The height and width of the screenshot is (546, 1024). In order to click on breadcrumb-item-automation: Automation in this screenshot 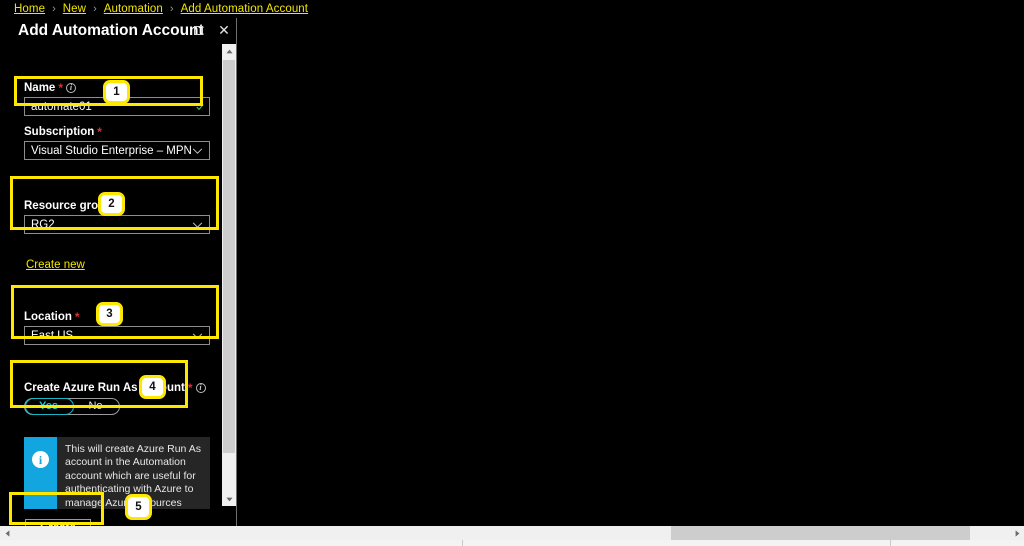, I will do `click(133, 9)`.